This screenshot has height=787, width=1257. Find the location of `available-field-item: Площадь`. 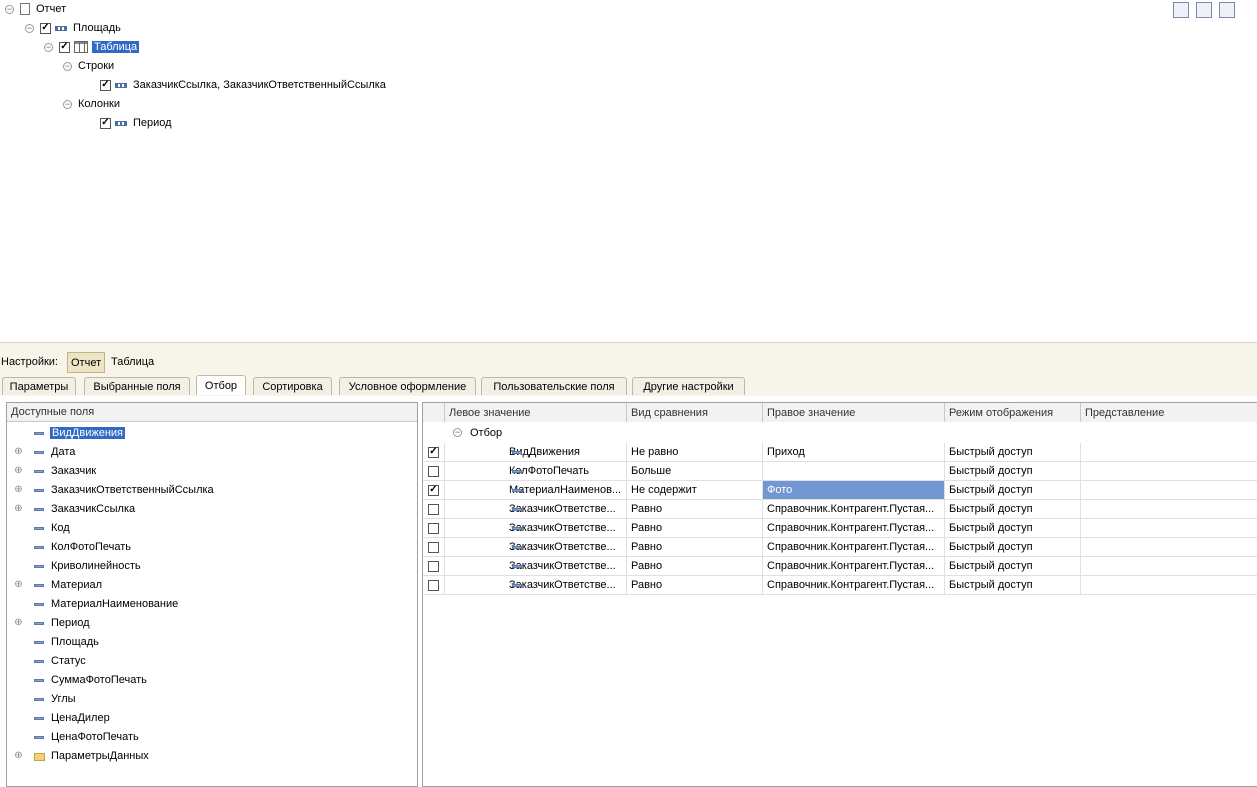

available-field-item: Площадь is located at coordinates (212, 642).